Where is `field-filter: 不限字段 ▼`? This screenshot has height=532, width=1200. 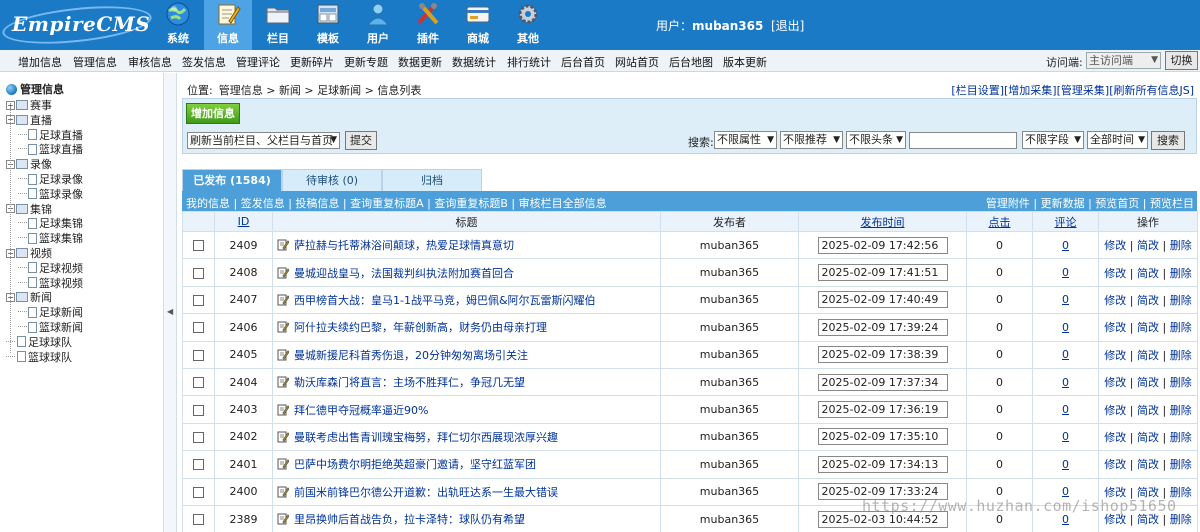
field-filter: 不限字段 ▼ is located at coordinates (1053, 140).